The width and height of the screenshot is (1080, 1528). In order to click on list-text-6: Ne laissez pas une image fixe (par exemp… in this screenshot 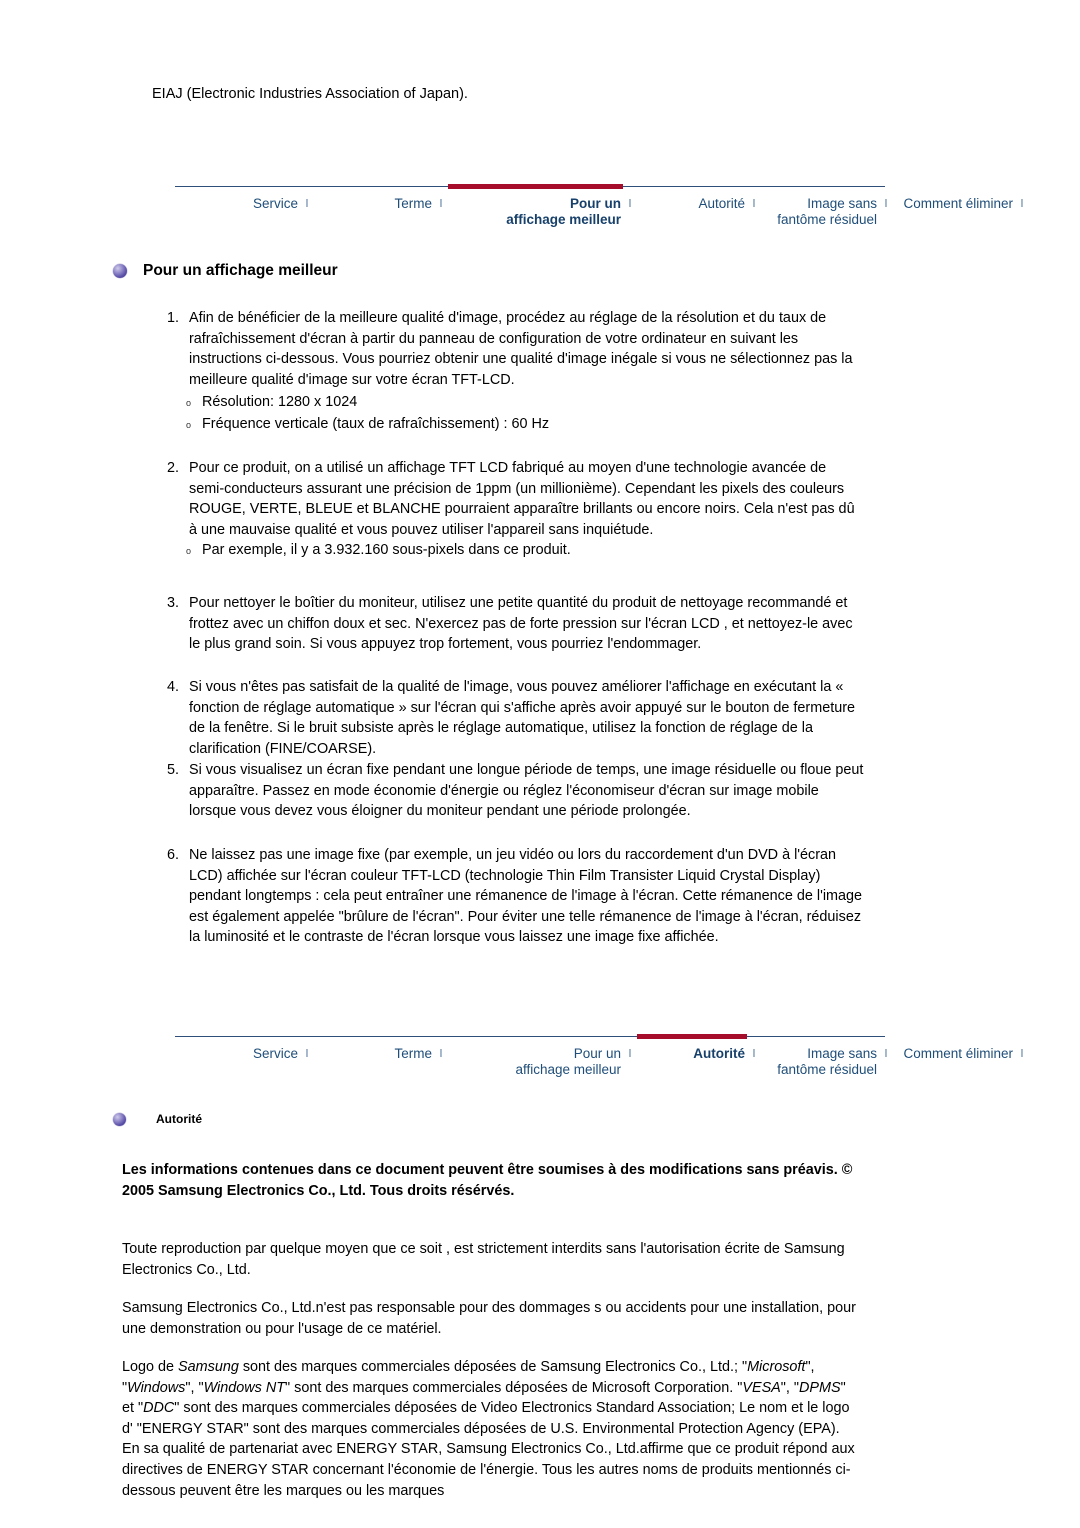, I will do `click(526, 896)`.